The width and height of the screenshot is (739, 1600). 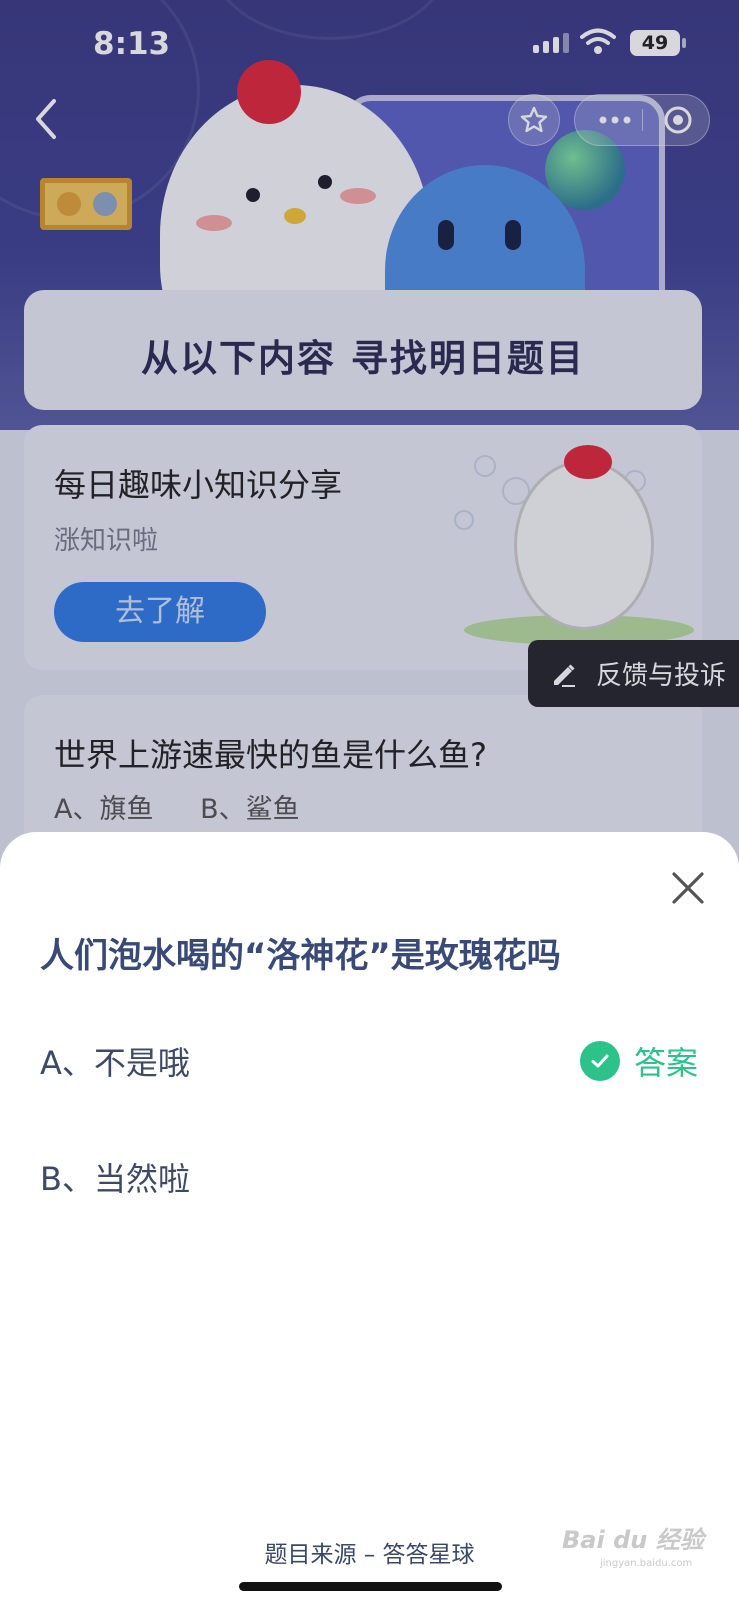 I want to click on sheet-question: 人们泡水喝的“洛神花”是玫瑰花吗, so click(x=300, y=956).